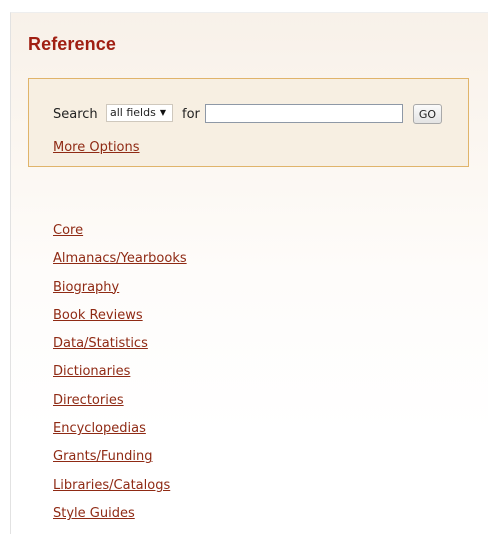  Describe the element at coordinates (102, 456) in the screenshot. I see `category-link-grants-funding: Grants/Funding` at that location.